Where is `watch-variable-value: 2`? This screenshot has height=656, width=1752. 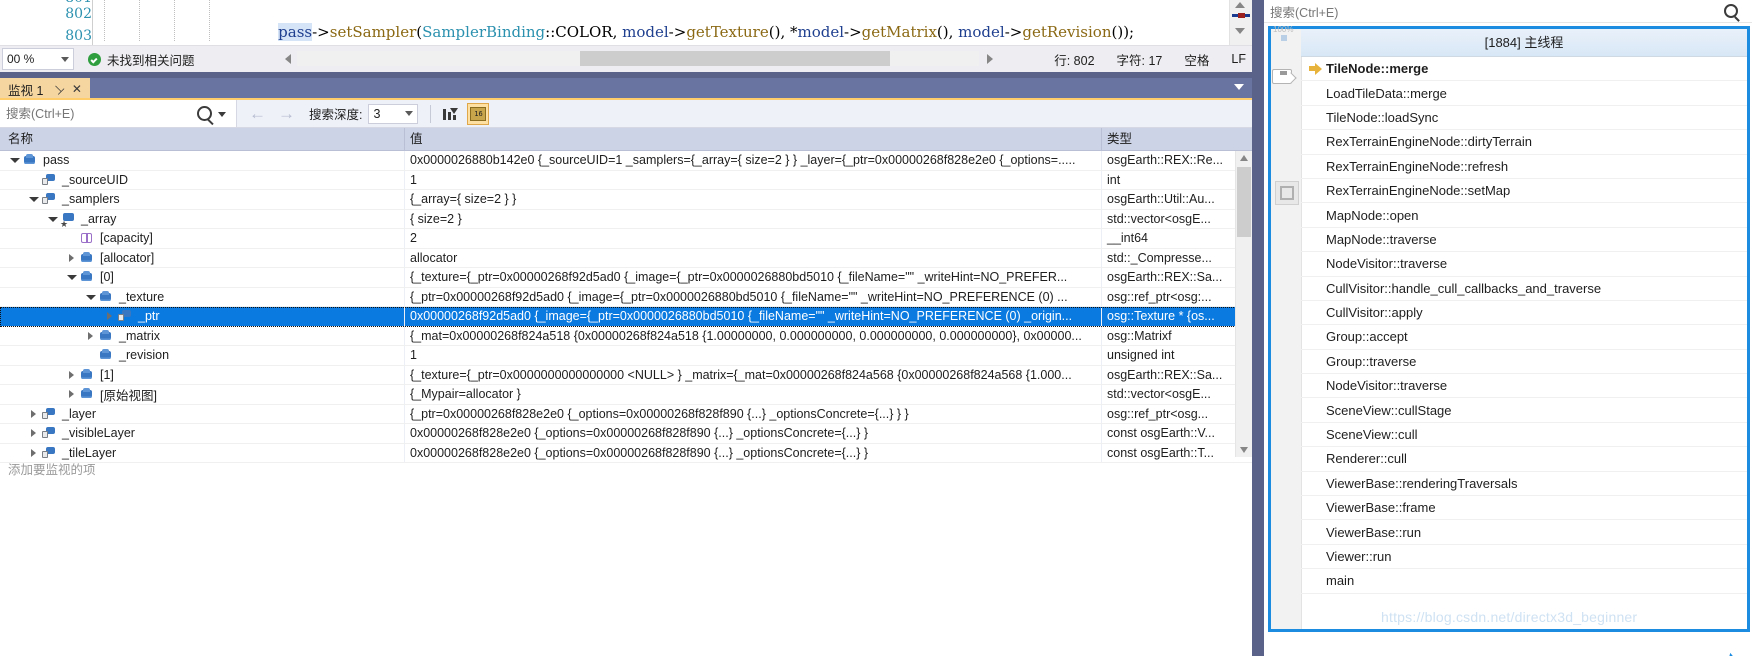 watch-variable-value: 2 is located at coordinates (753, 238).